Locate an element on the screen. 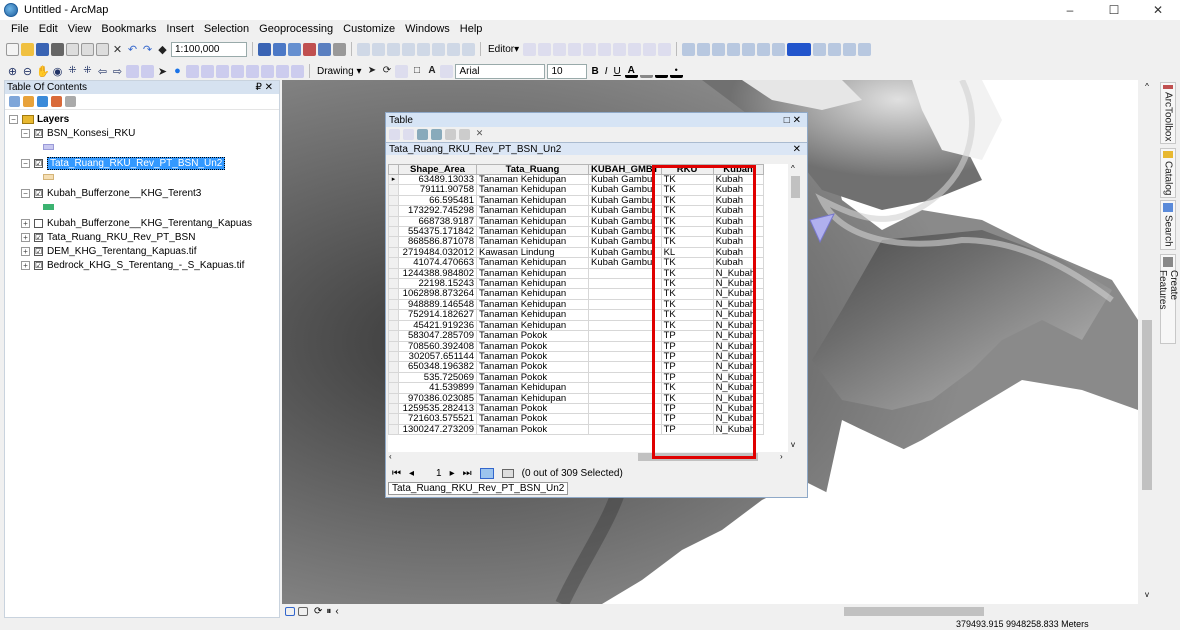 Image resolution: width=1180 pixels, height=630 pixels. scroll-right-arrow-icon: › is located at coordinates (781, 456).